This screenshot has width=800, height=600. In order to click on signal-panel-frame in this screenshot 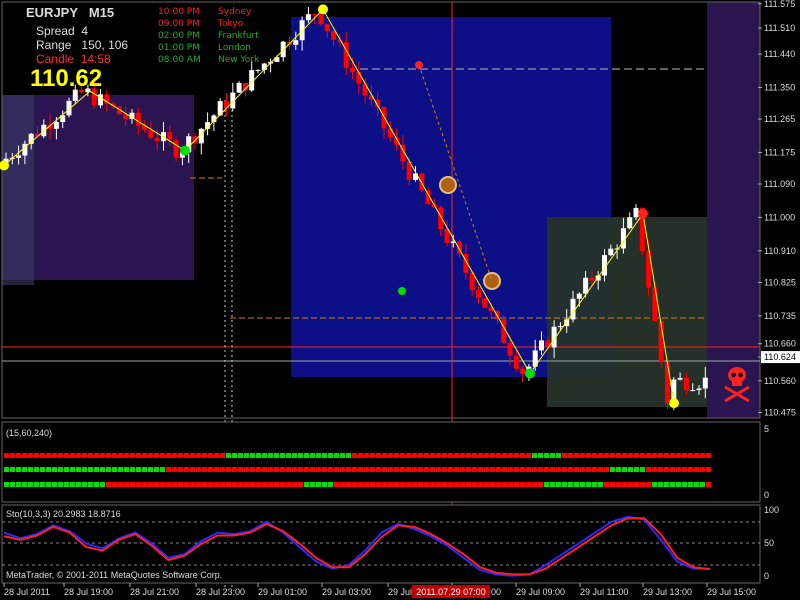, I will do `click(381, 462)`.